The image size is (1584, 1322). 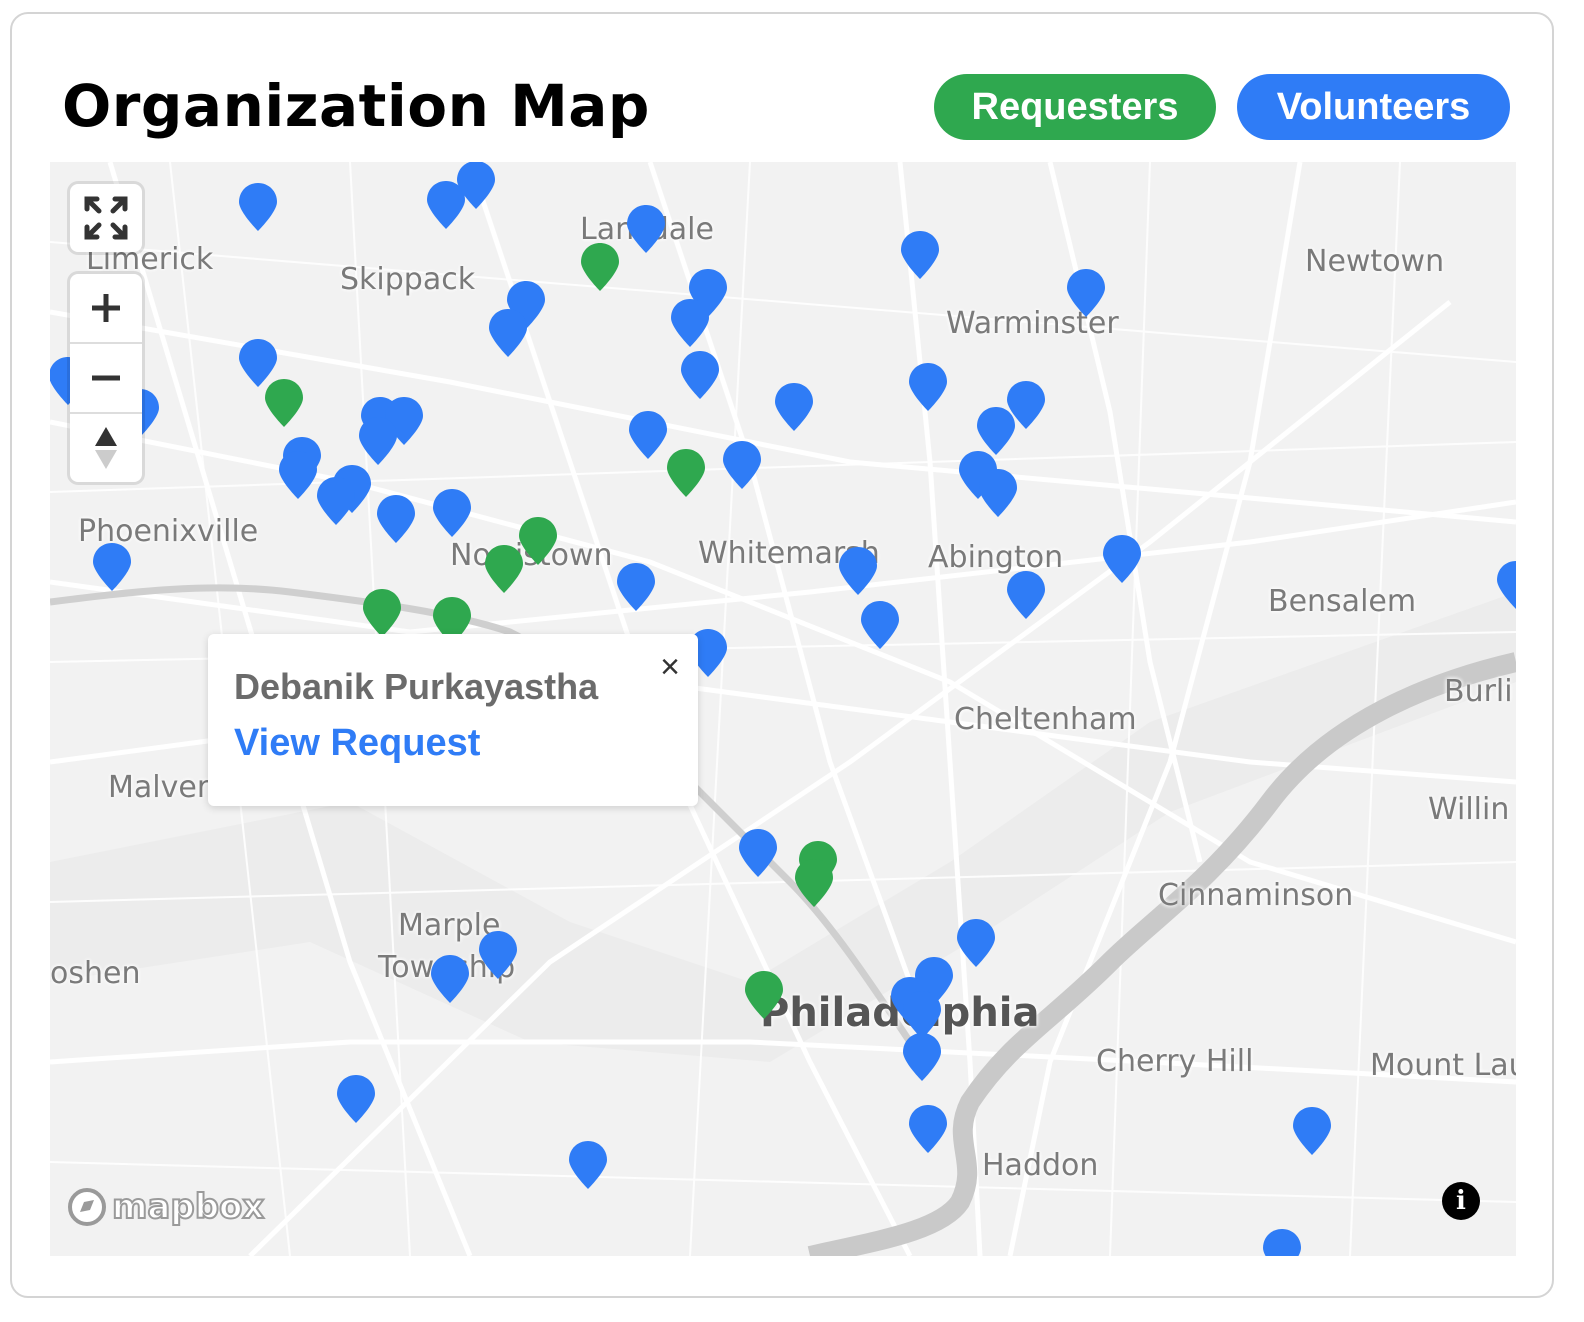 I want to click on volunteers-filter-button: Volunteers, so click(x=1373, y=107).